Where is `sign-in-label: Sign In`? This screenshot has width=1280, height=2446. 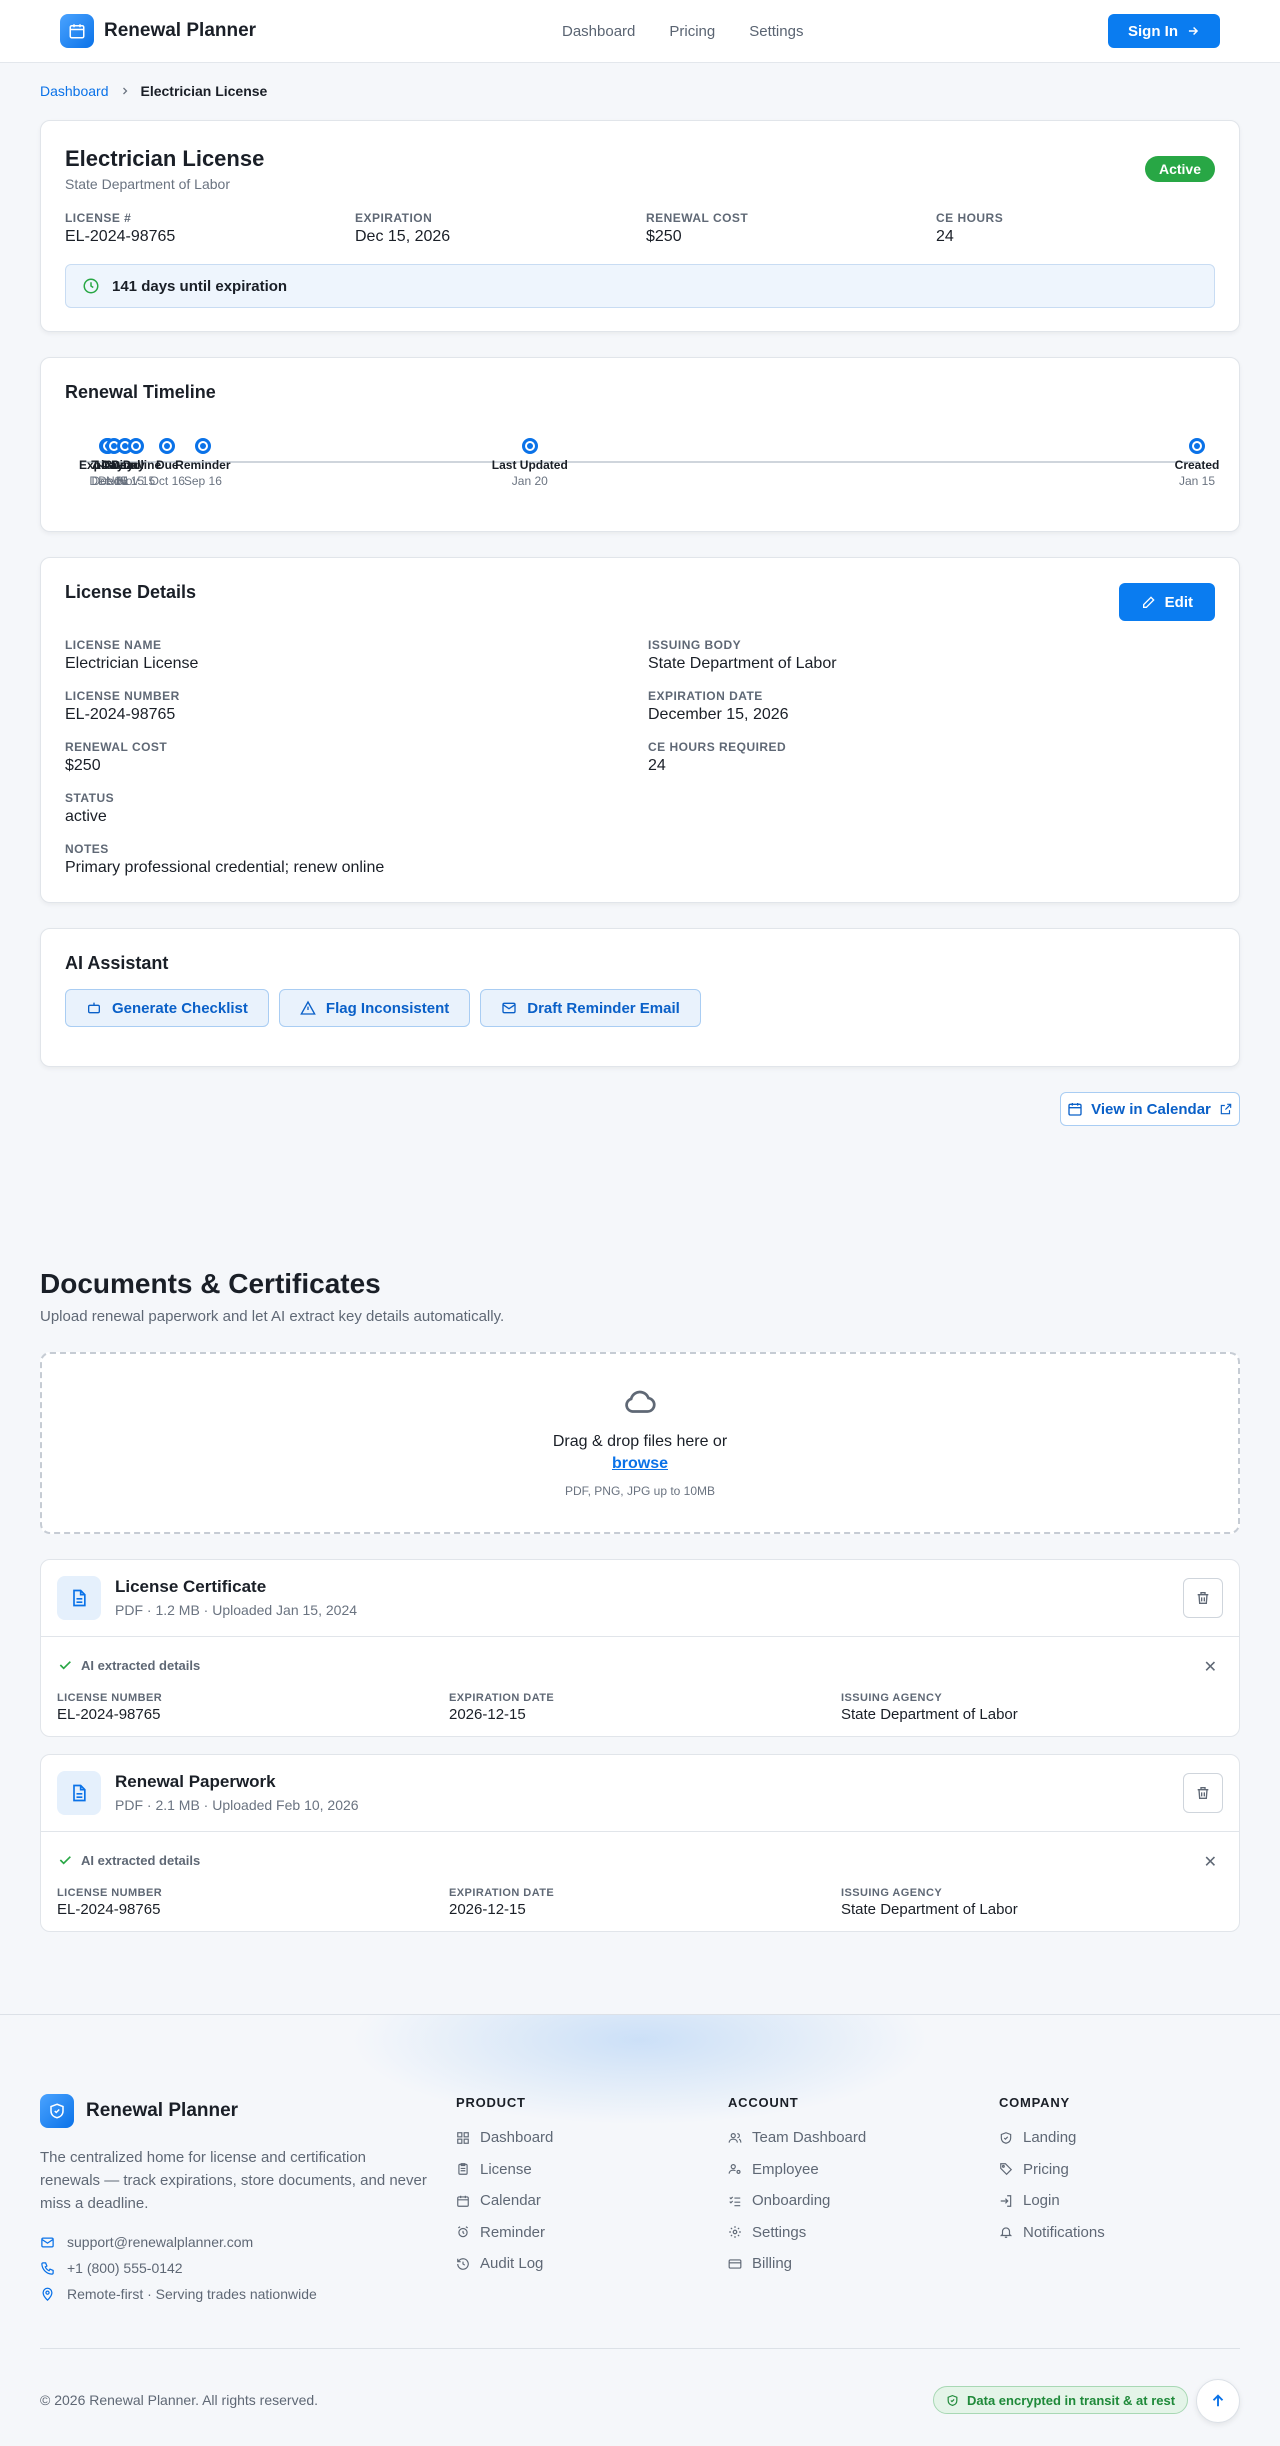 sign-in-label: Sign In is located at coordinates (1153, 31).